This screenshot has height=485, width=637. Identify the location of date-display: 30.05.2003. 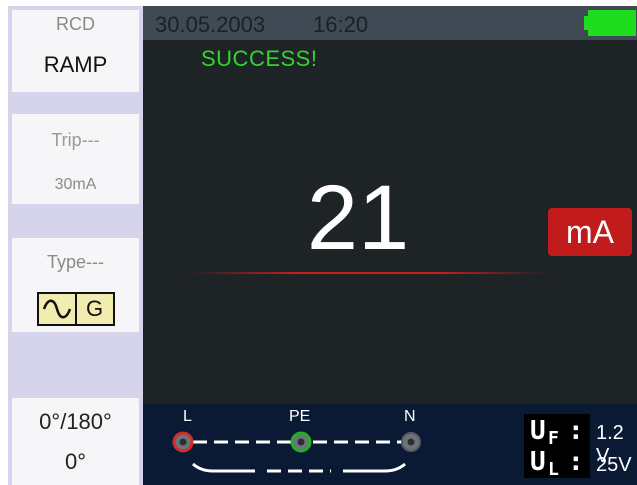
(210, 24).